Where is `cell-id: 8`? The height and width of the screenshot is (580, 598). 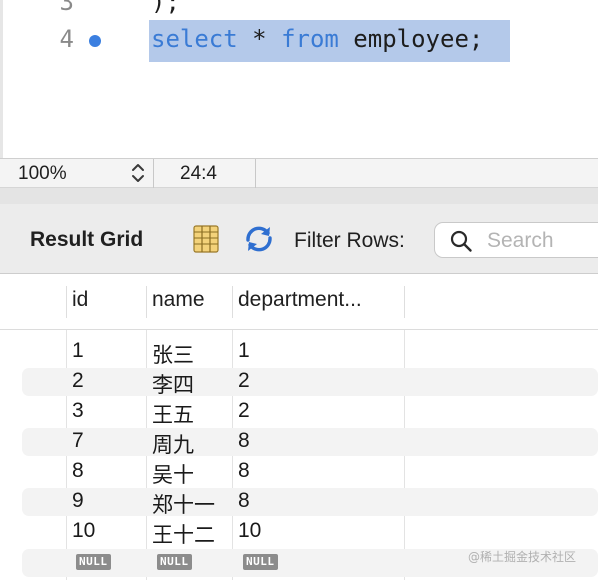 cell-id: 8 is located at coordinates (78, 471).